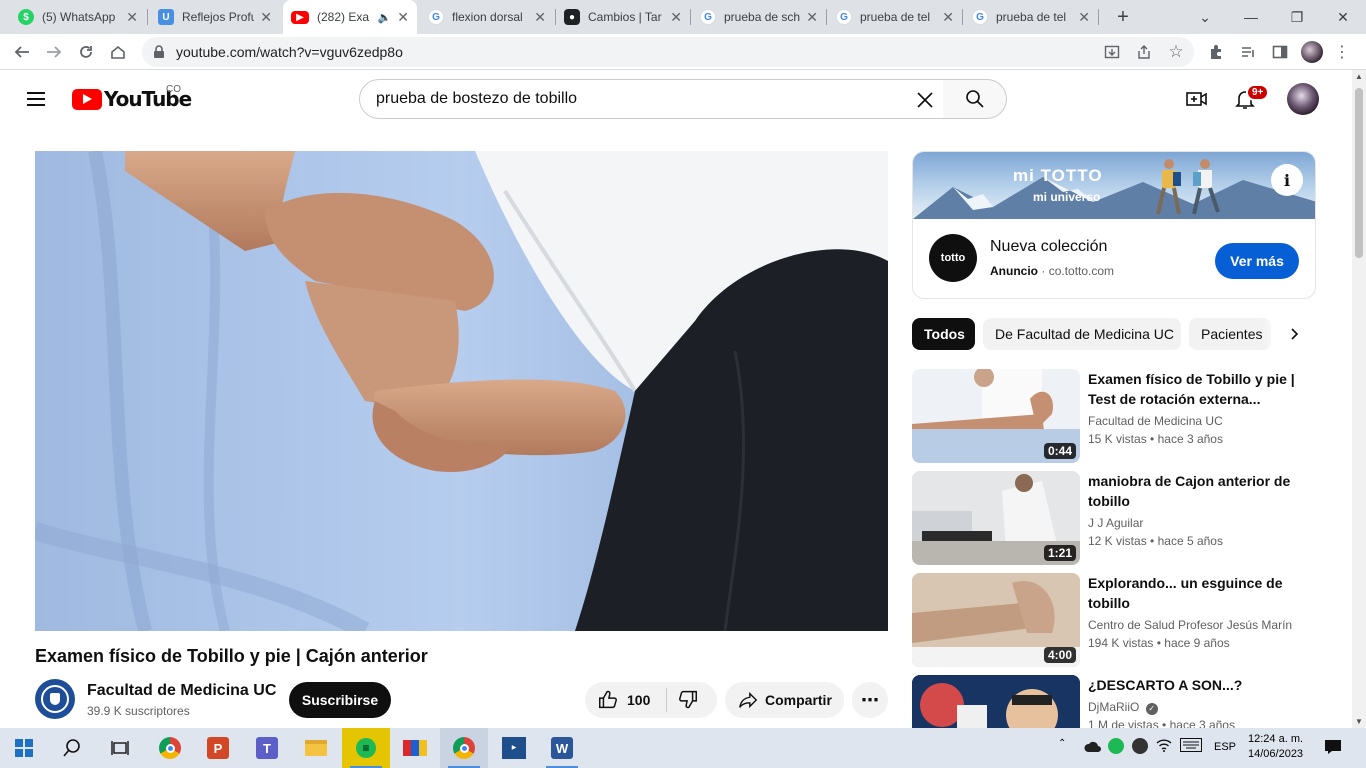  I want to click on install-app-icon, so click(1112, 52).